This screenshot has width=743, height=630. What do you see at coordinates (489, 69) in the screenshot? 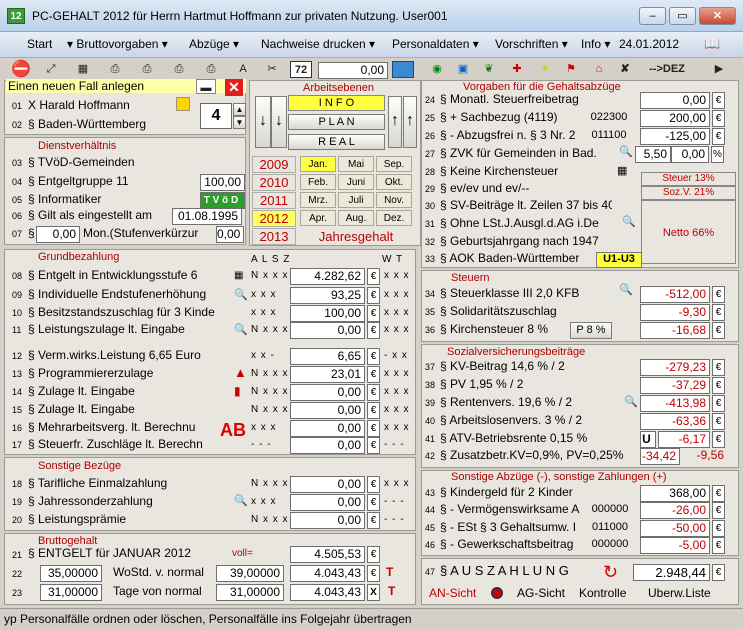
I see `leaf-icon: ❦` at bounding box center [489, 69].